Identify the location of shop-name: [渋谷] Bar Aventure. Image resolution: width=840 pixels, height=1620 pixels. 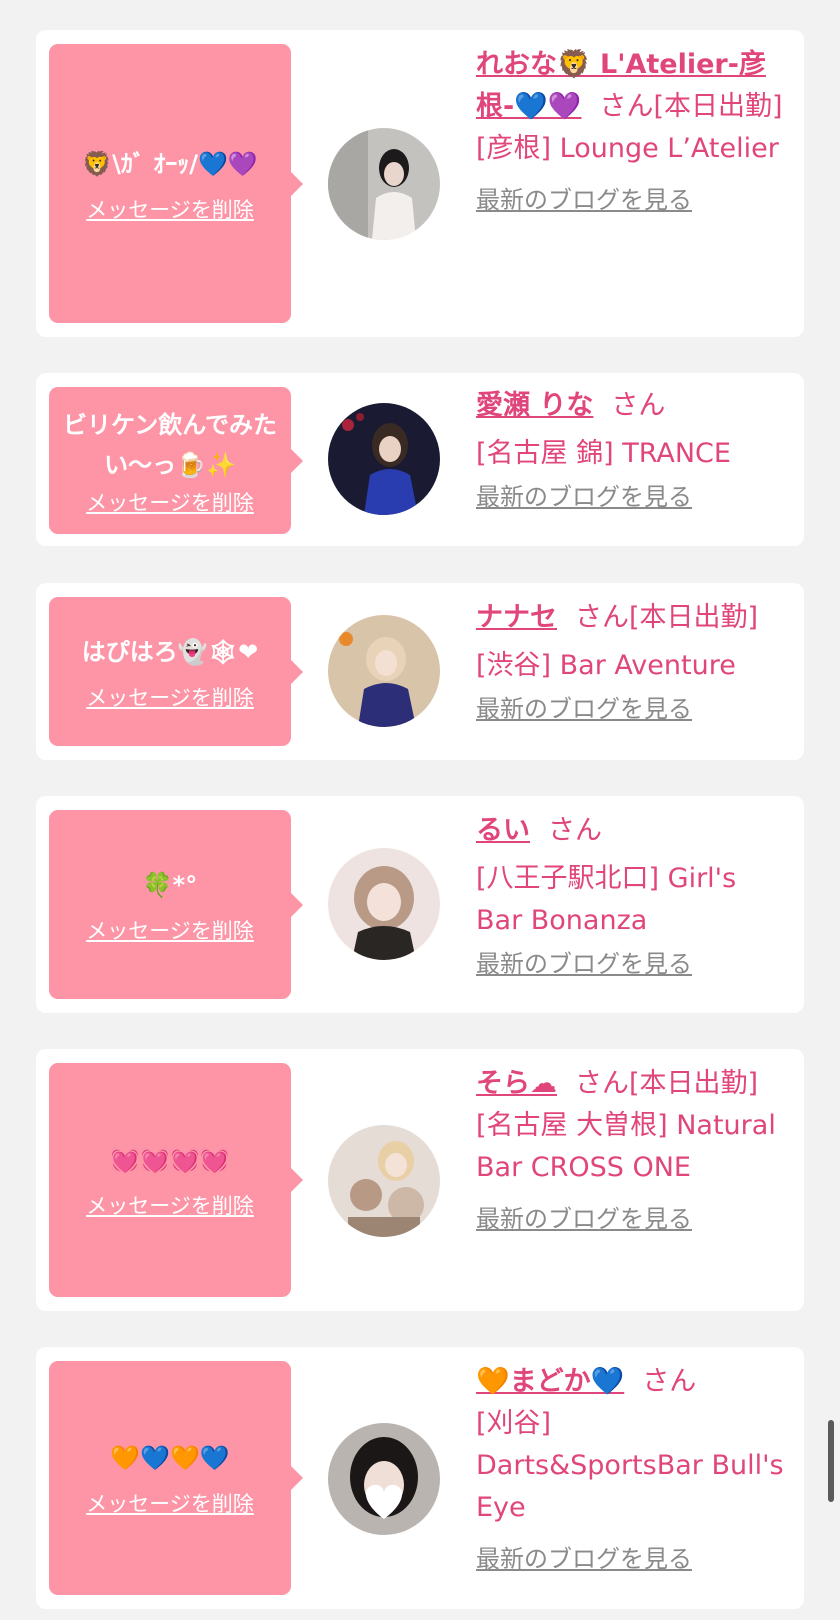
(606, 665).